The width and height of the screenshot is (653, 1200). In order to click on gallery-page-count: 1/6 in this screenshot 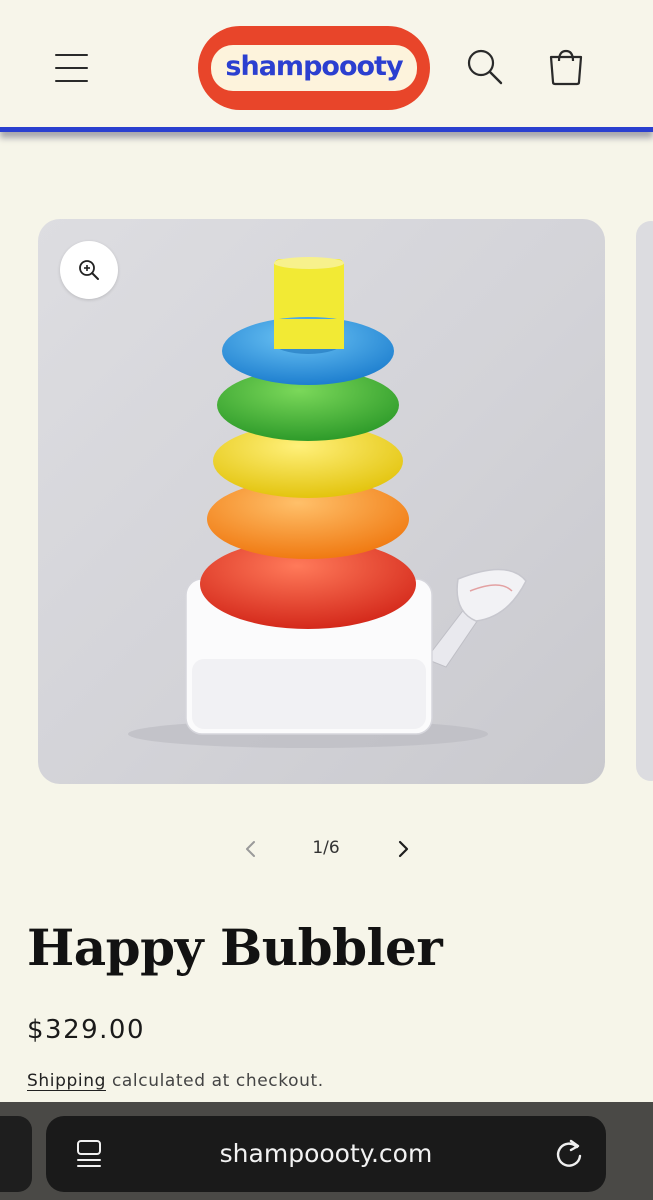, I will do `click(326, 848)`.